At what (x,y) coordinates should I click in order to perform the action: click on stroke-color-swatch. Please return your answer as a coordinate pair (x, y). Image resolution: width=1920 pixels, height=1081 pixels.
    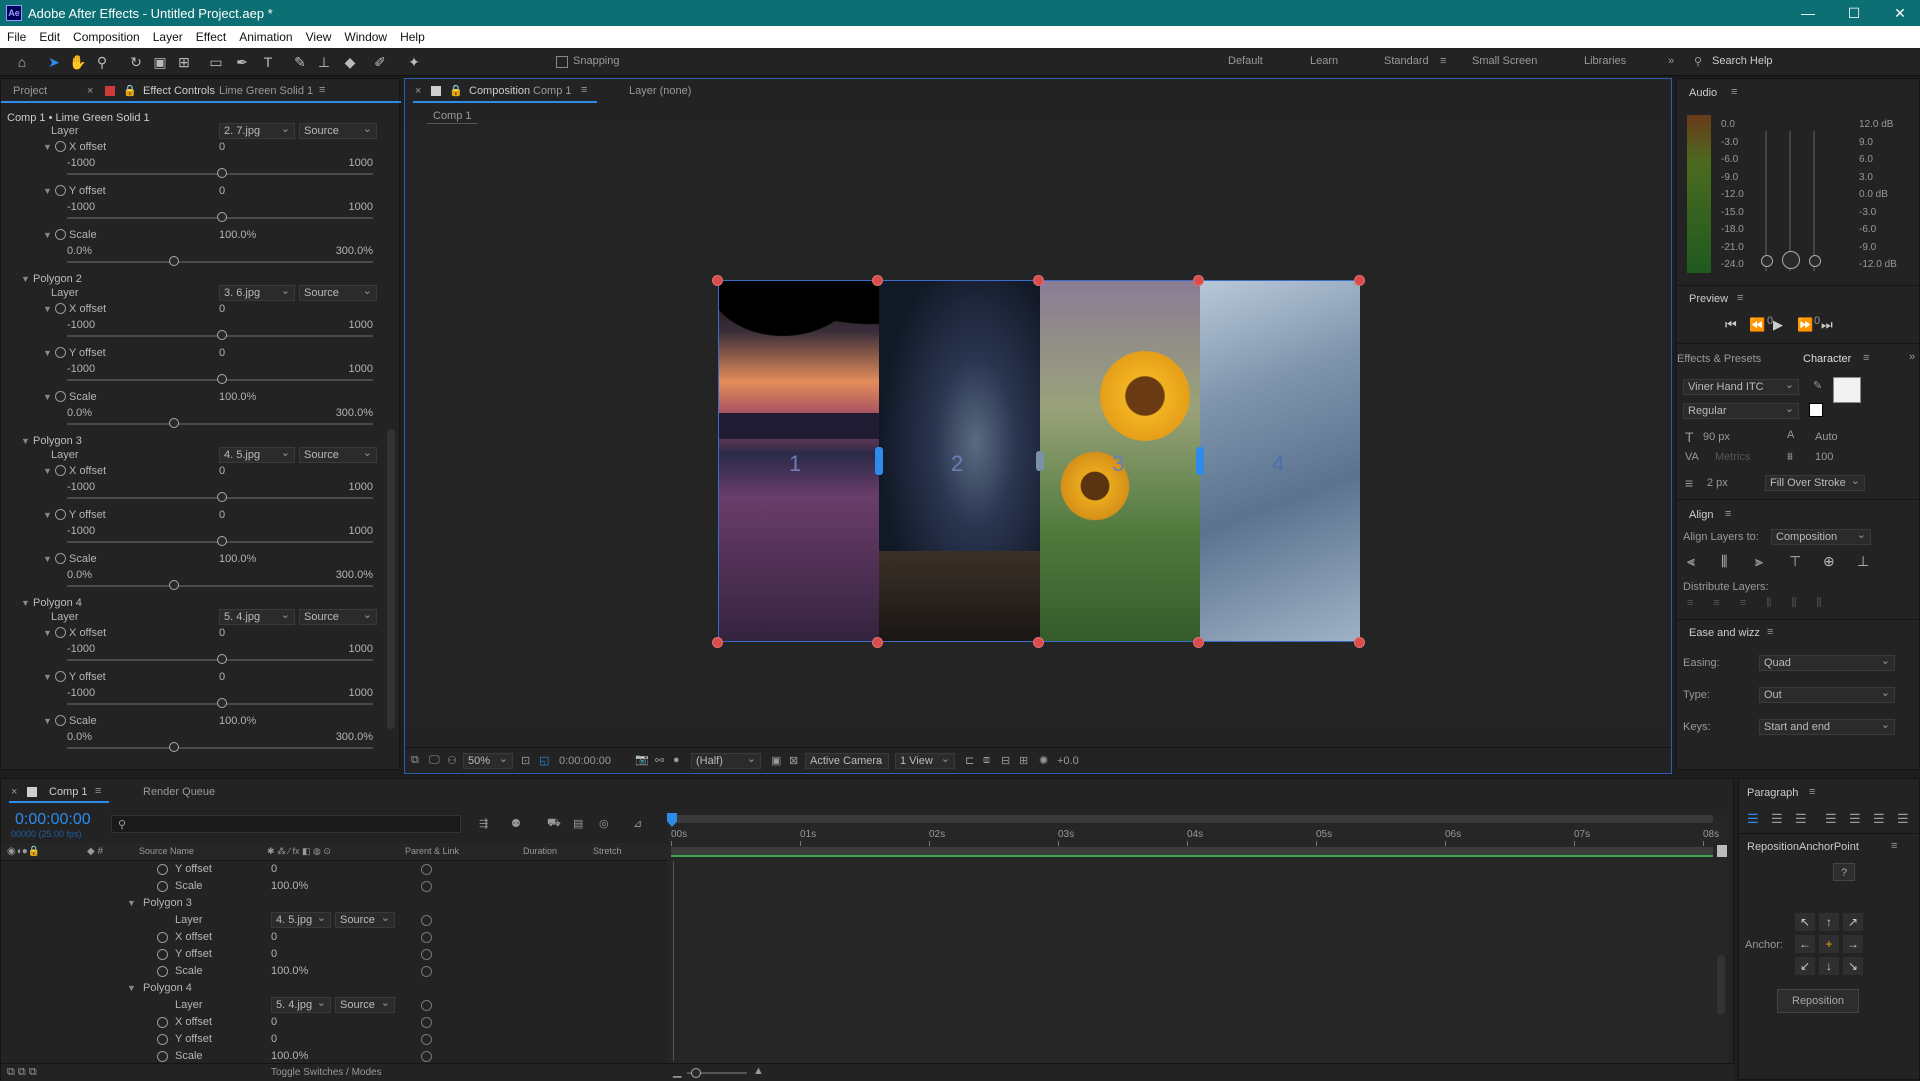
    Looking at the image, I should click on (1816, 410).